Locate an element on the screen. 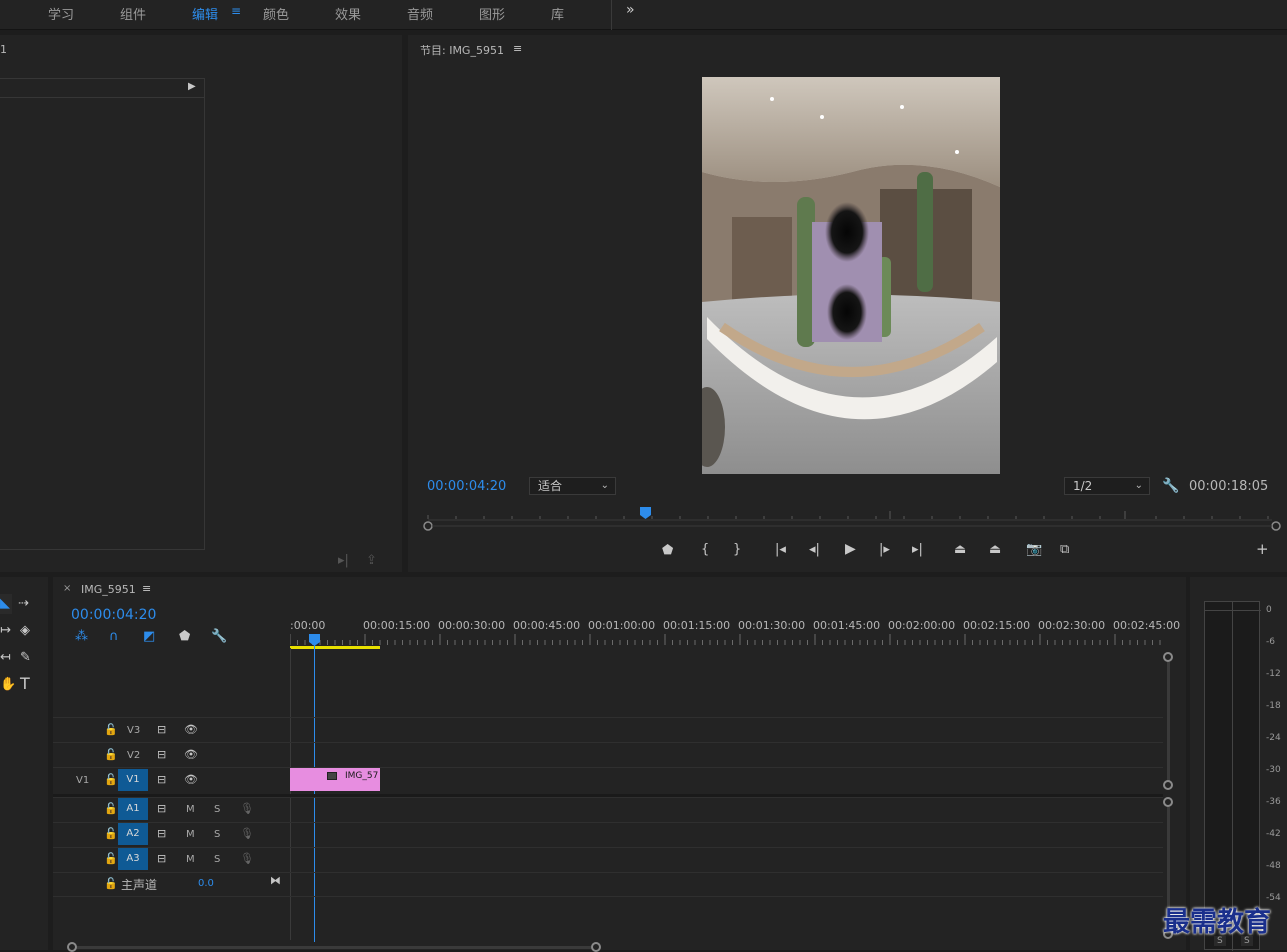  extract-icon: ⏏ is located at coordinates (995, 549).